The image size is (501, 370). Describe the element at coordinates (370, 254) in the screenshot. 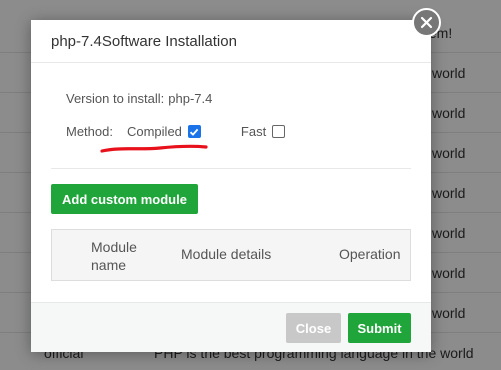

I see `column-operation: Operation` at that location.